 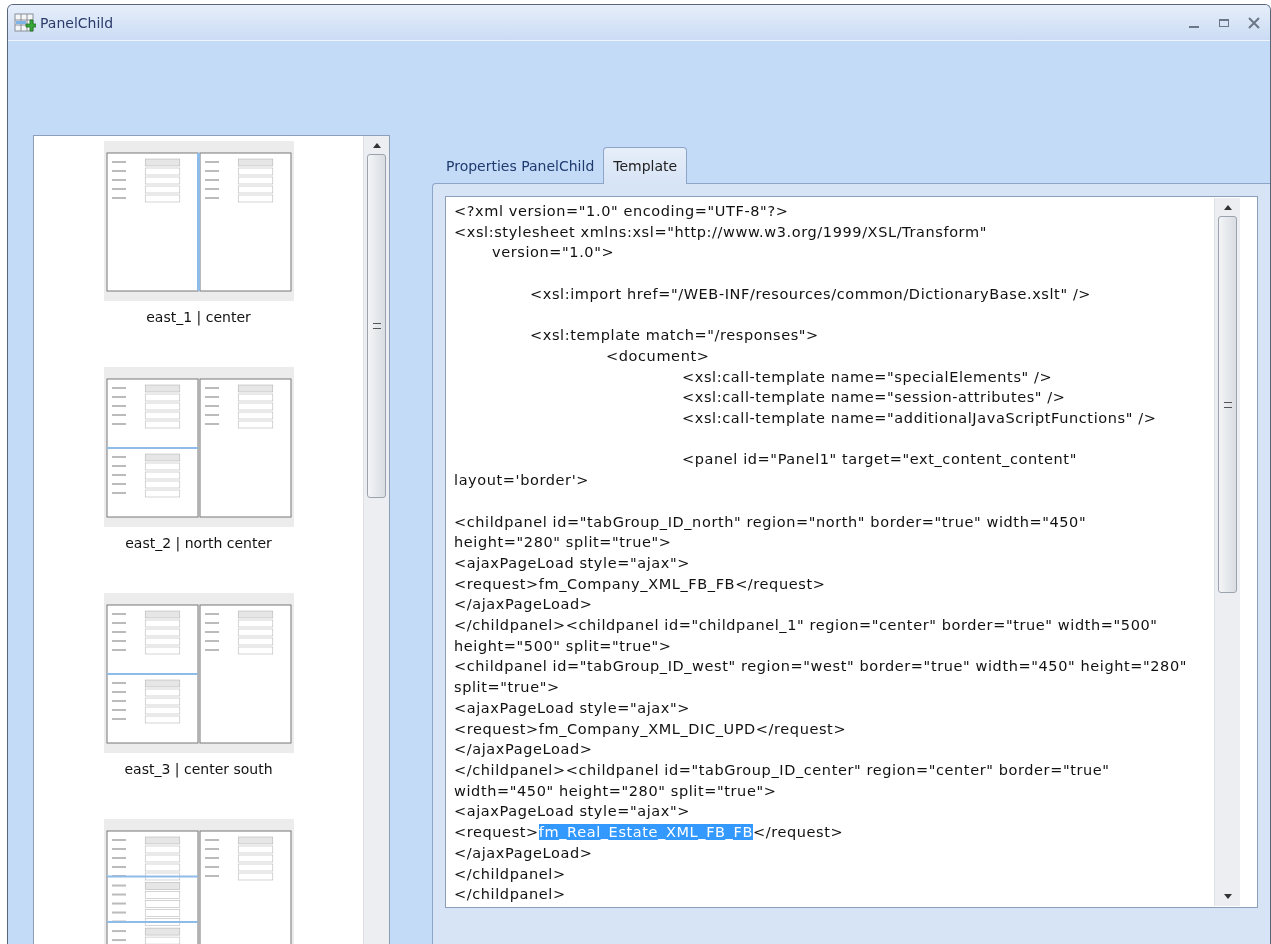 What do you see at coordinates (25, 22) in the screenshot?
I see `grid-plus-icon` at bounding box center [25, 22].